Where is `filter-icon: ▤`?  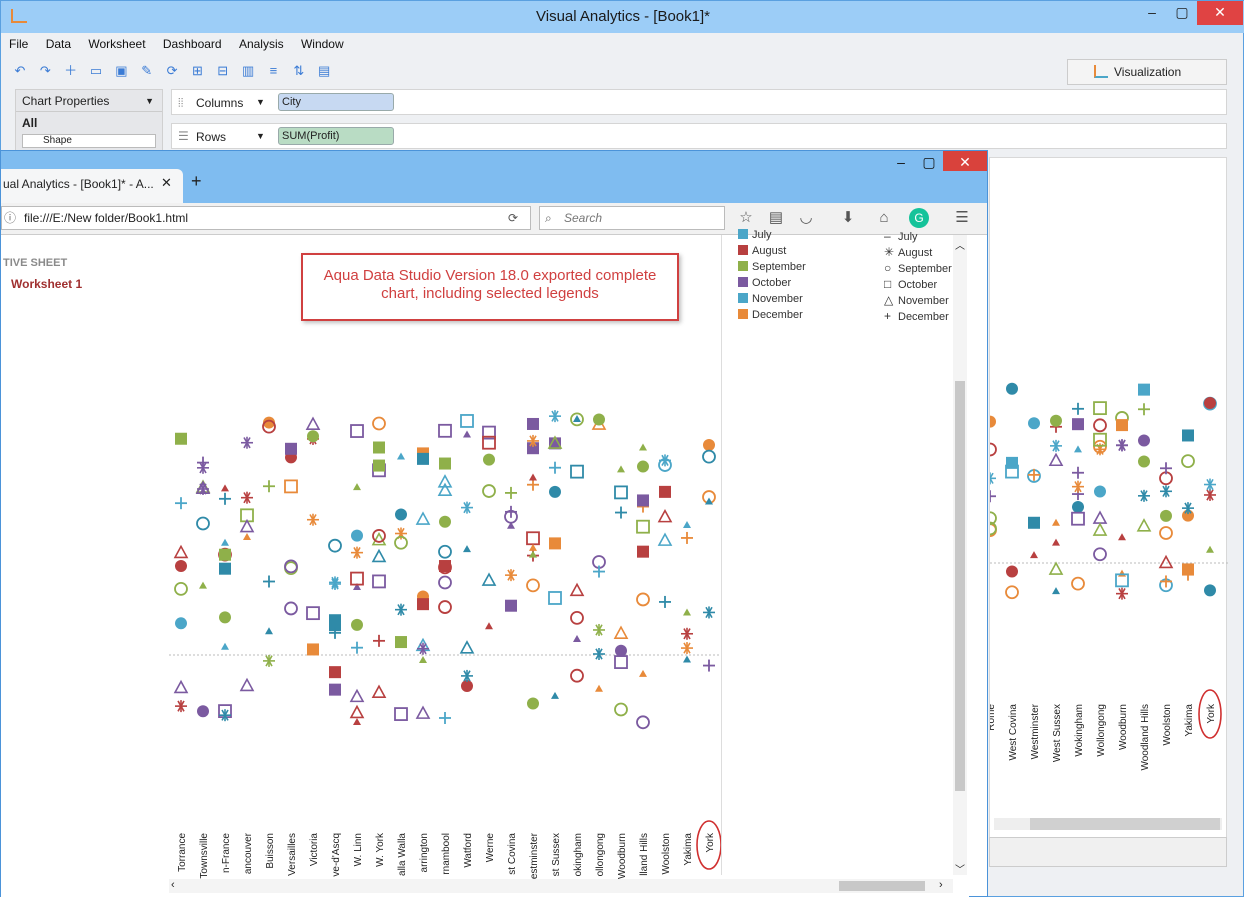 filter-icon: ▤ is located at coordinates (324, 71).